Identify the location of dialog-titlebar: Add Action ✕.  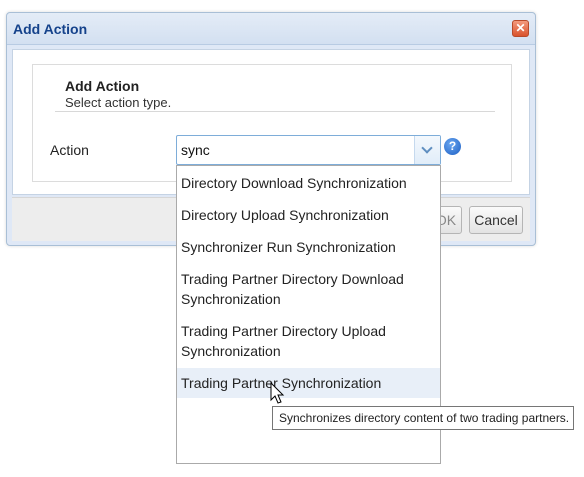
(271, 29).